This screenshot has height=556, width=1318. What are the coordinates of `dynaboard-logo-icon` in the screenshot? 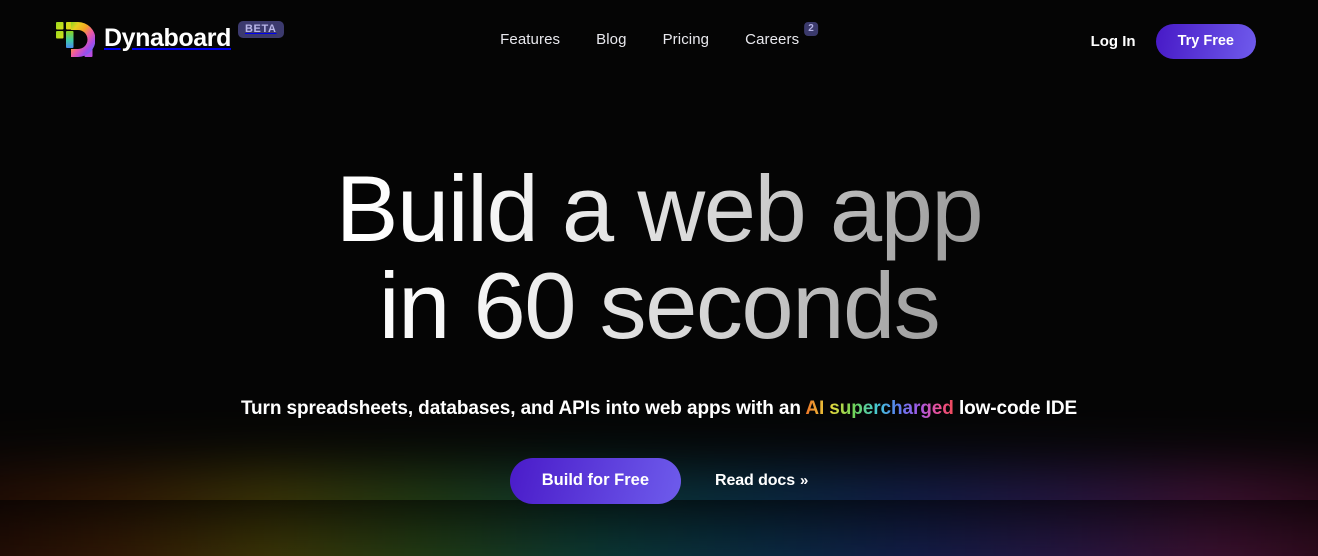 It's located at (75, 39).